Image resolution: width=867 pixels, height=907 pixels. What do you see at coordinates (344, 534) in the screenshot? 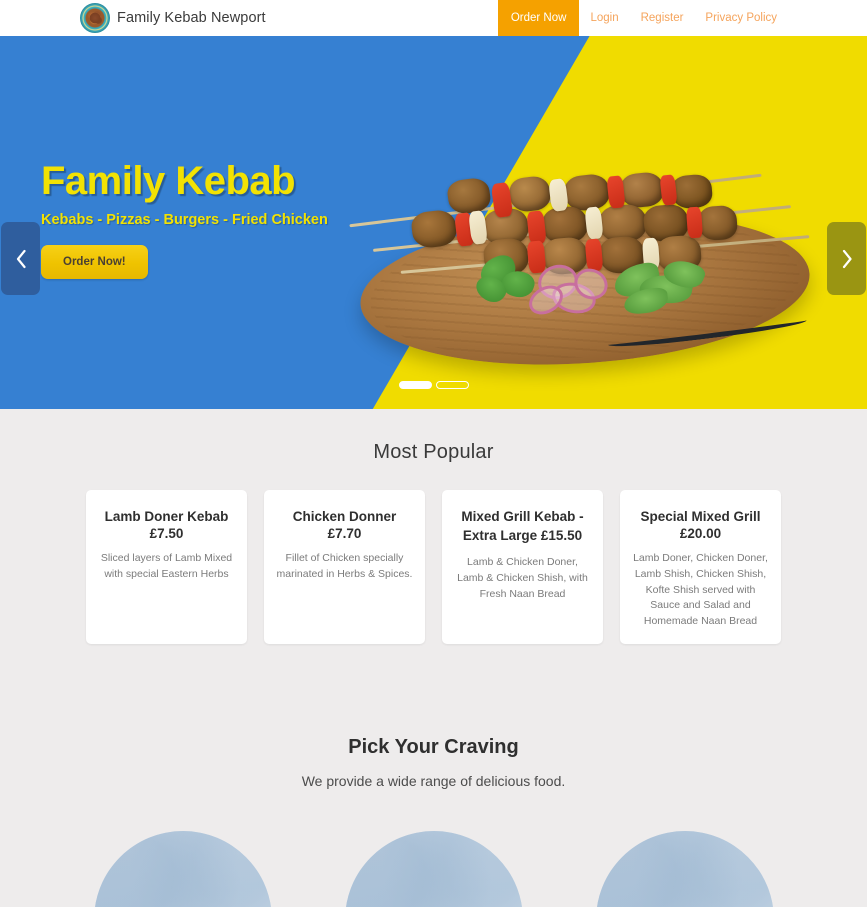
I see `popular-card-price: £7.70` at bounding box center [344, 534].